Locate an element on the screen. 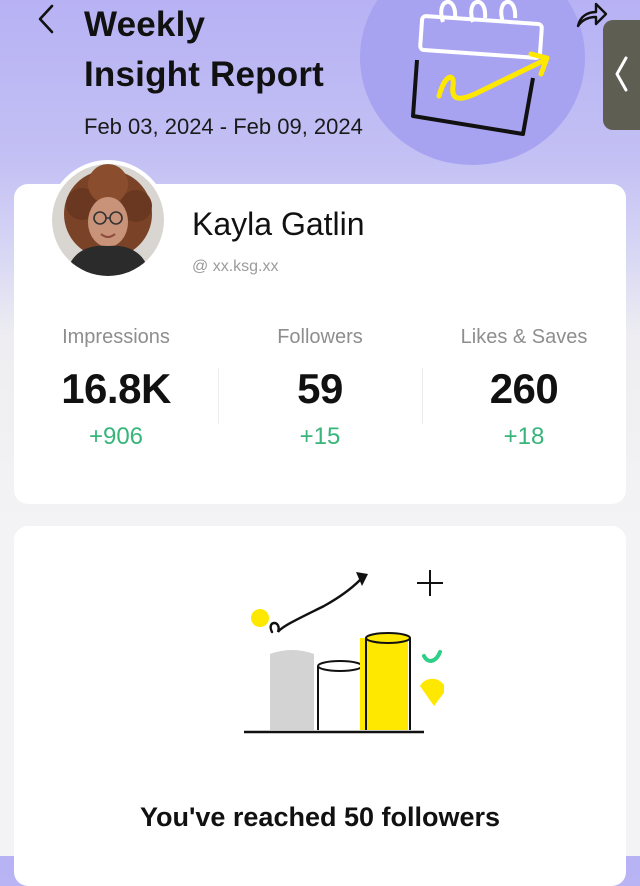  back-button is located at coordinates (47, 19).